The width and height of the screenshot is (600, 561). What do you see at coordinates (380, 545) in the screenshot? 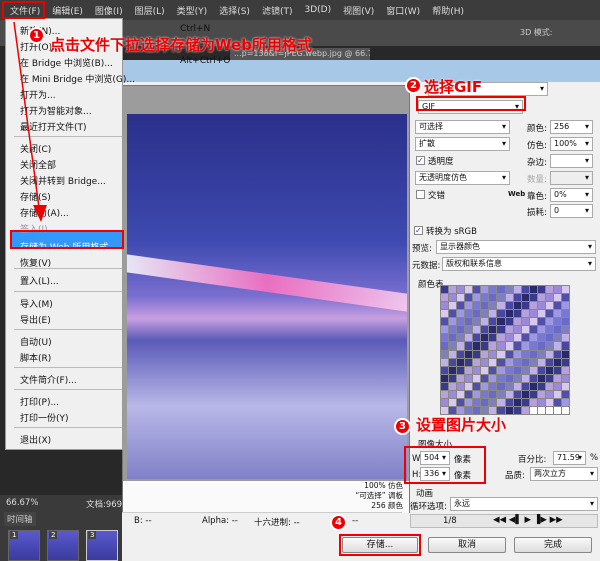
I see `highlight-save` at bounding box center [380, 545].